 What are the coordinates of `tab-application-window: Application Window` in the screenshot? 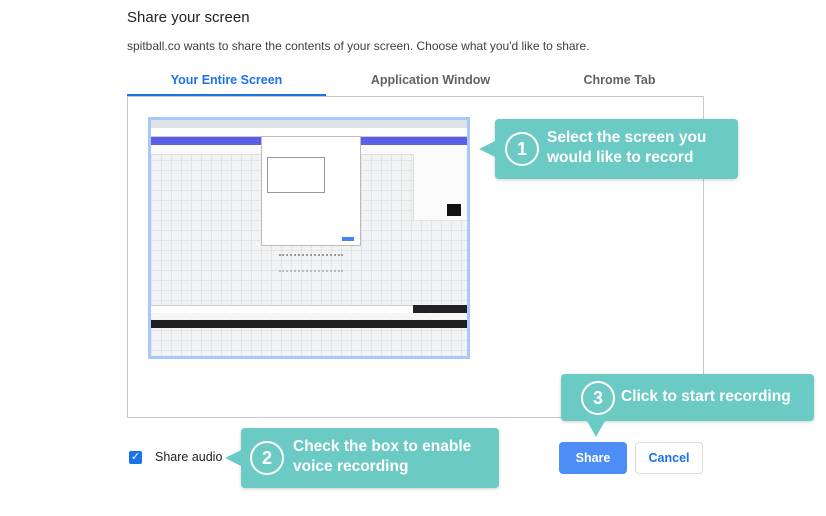 It's located at (430, 82).